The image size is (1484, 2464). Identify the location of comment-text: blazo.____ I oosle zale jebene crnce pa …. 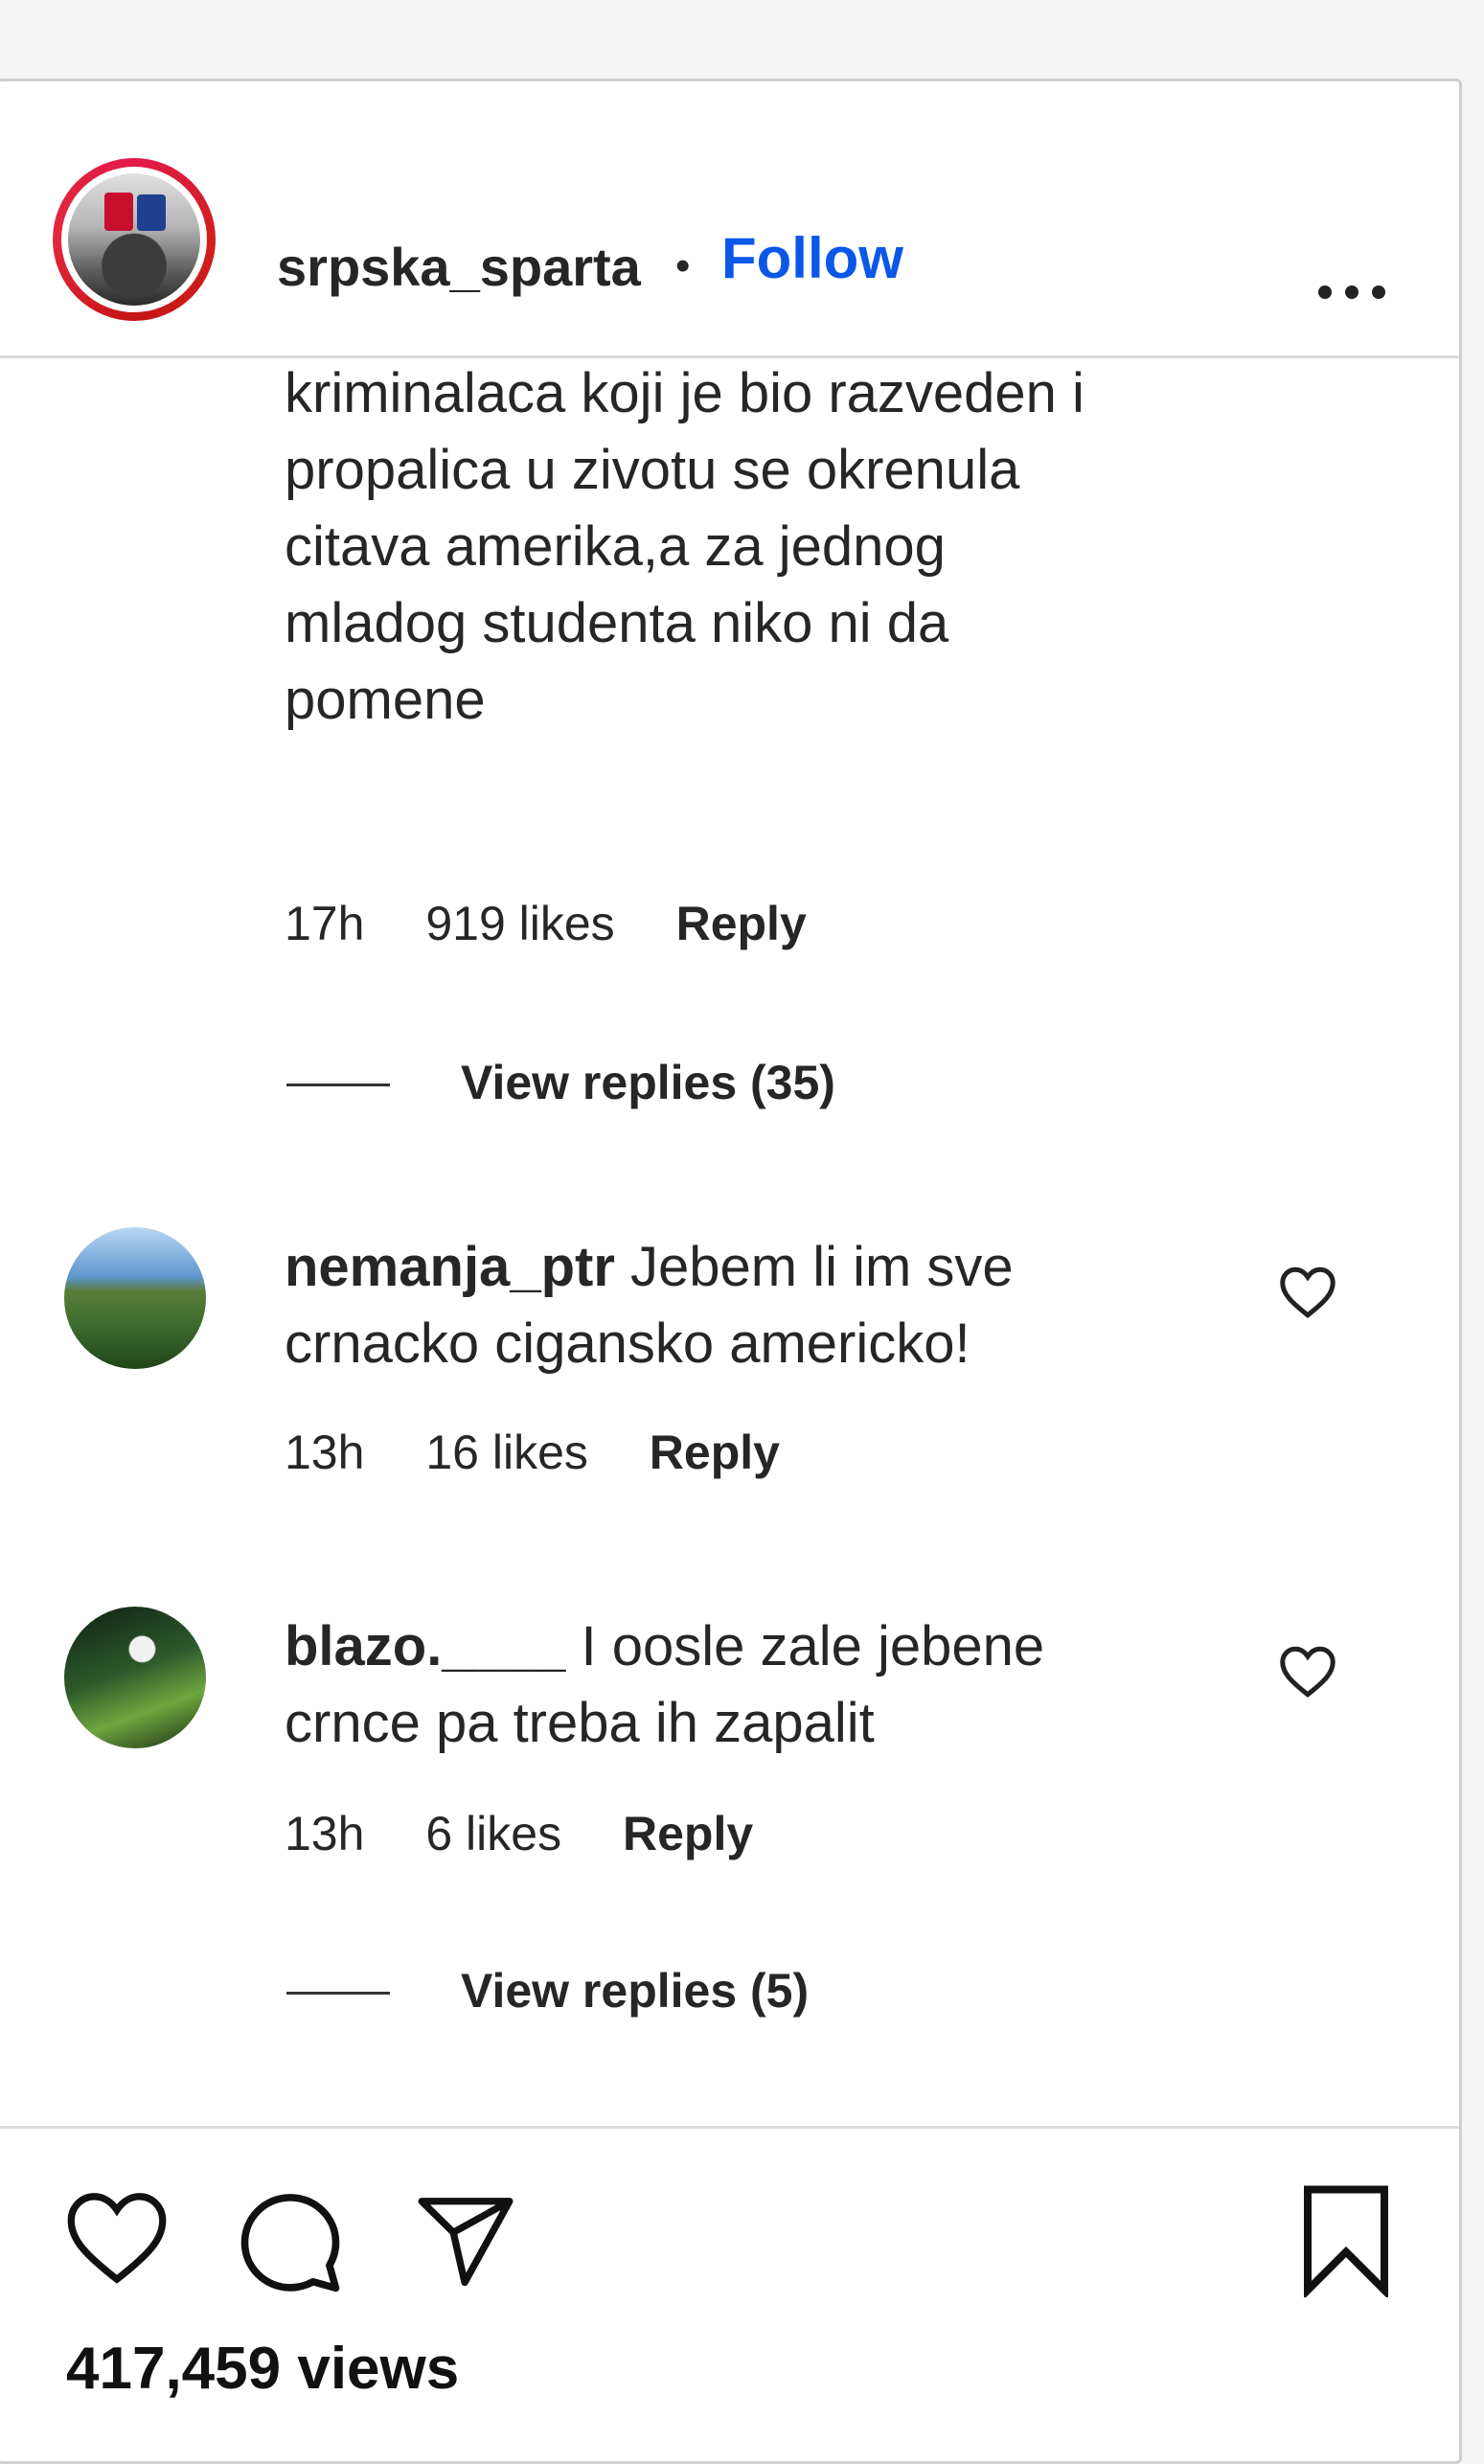
(664, 1685).